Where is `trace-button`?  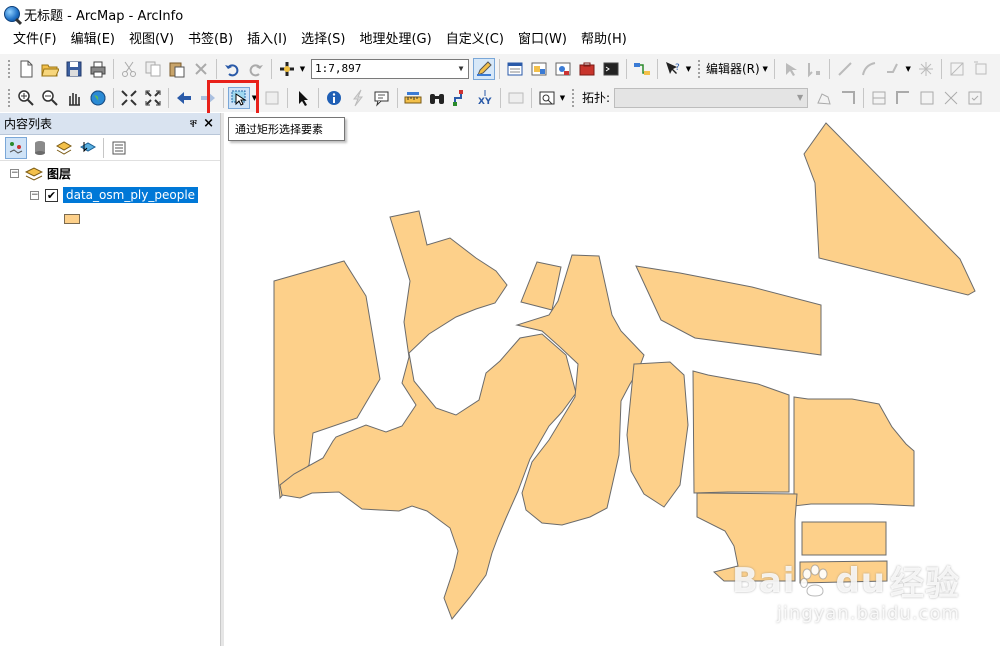 trace-button is located at coordinates (893, 69).